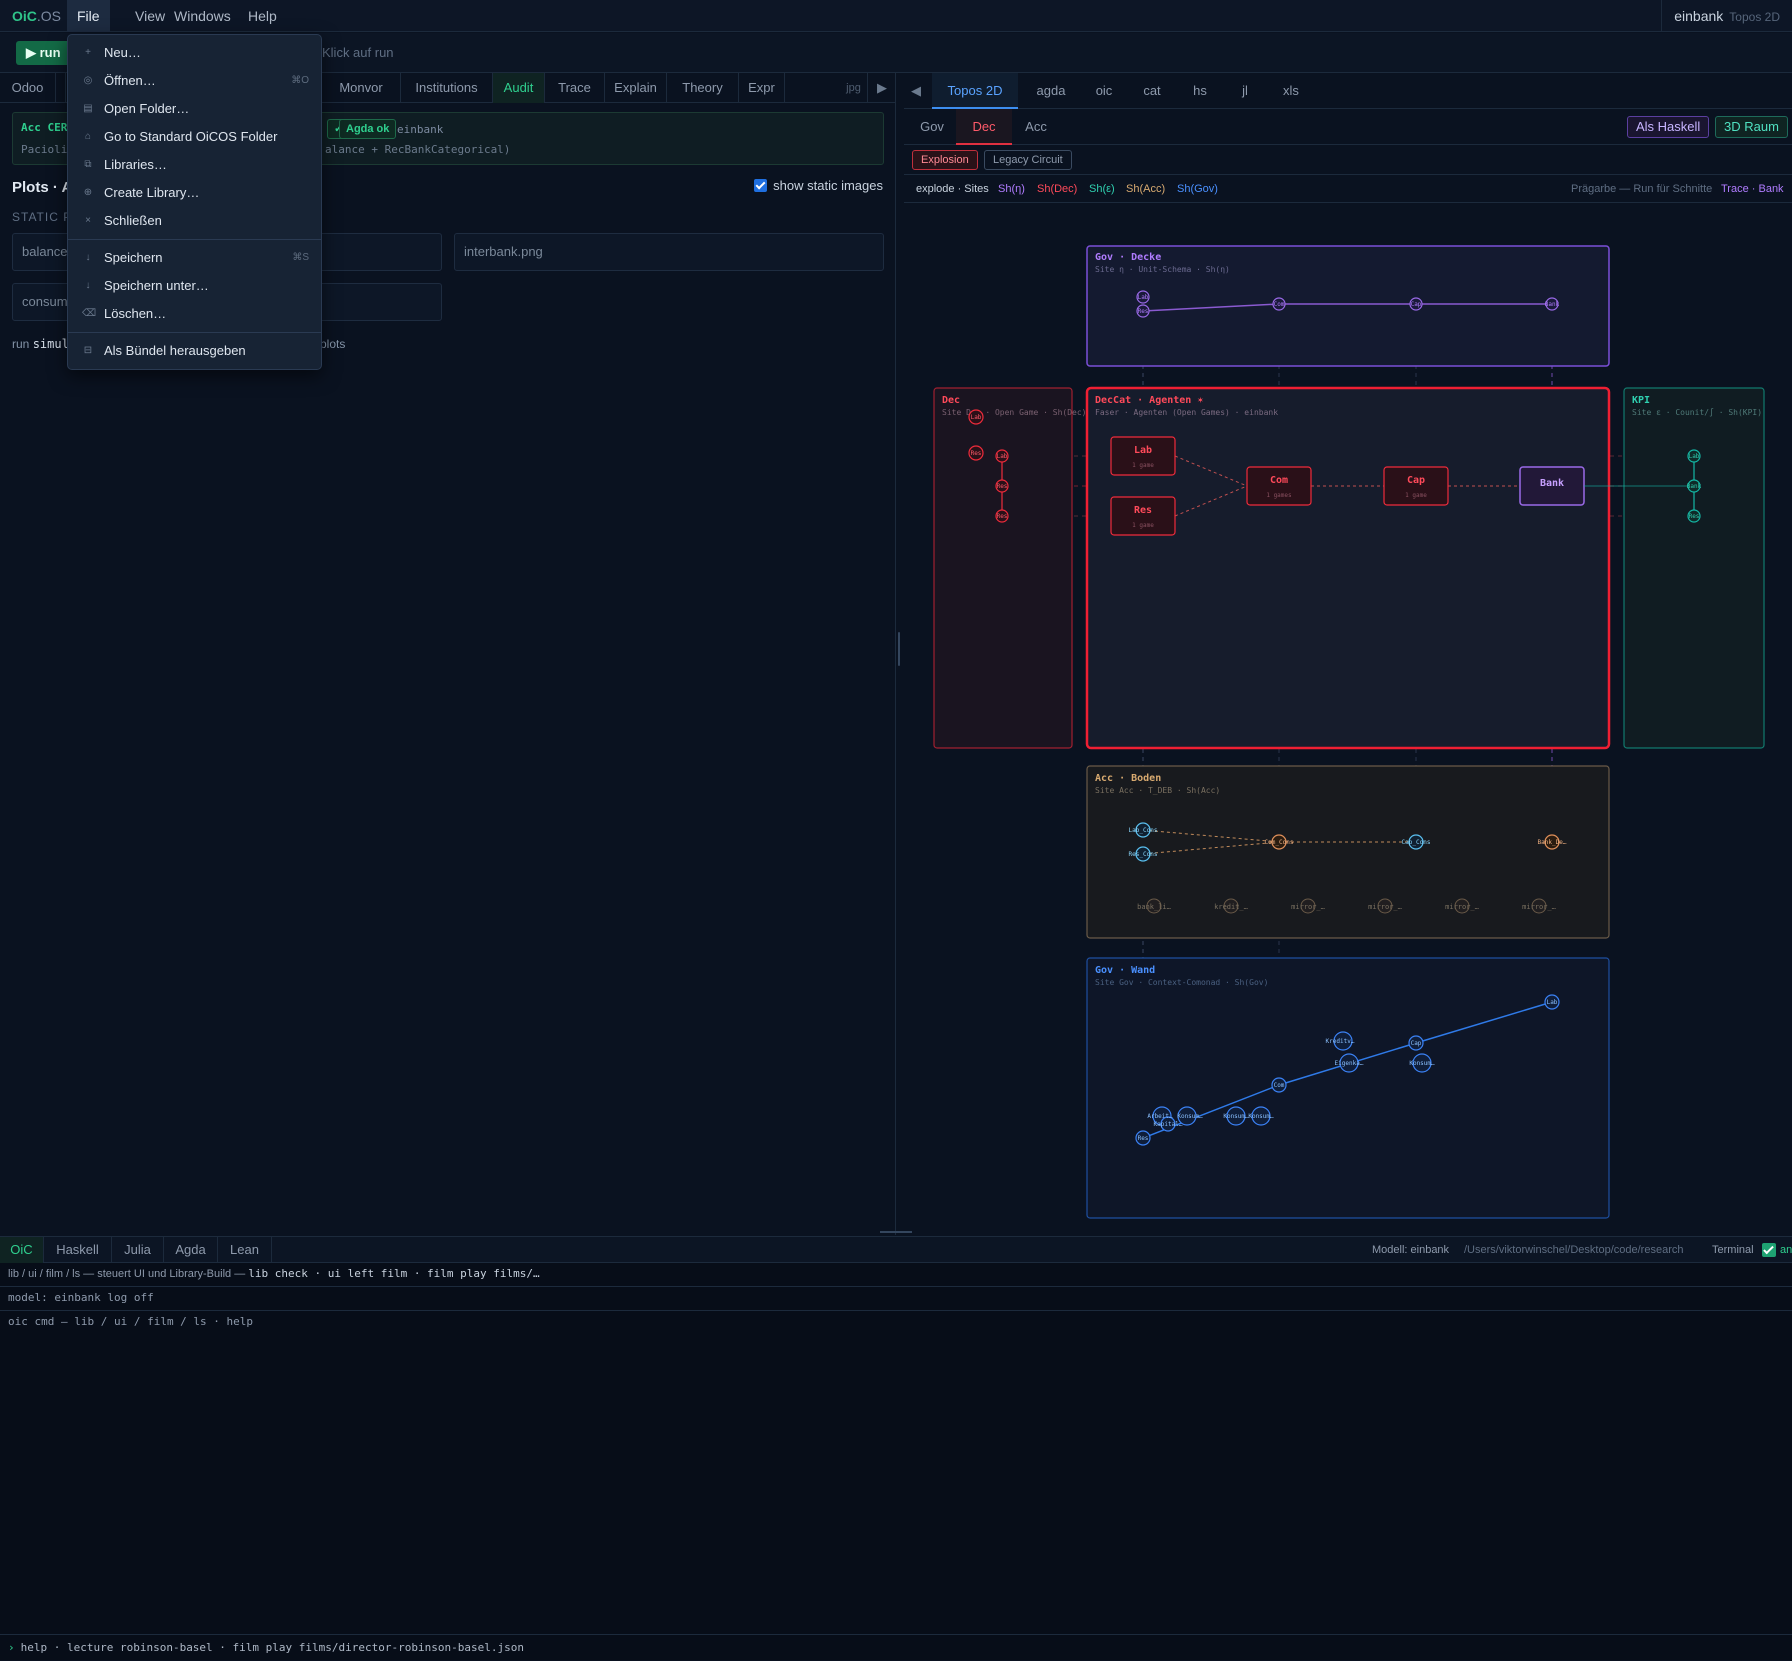  I want to click on tab-institutions: Institutions, so click(447, 88).